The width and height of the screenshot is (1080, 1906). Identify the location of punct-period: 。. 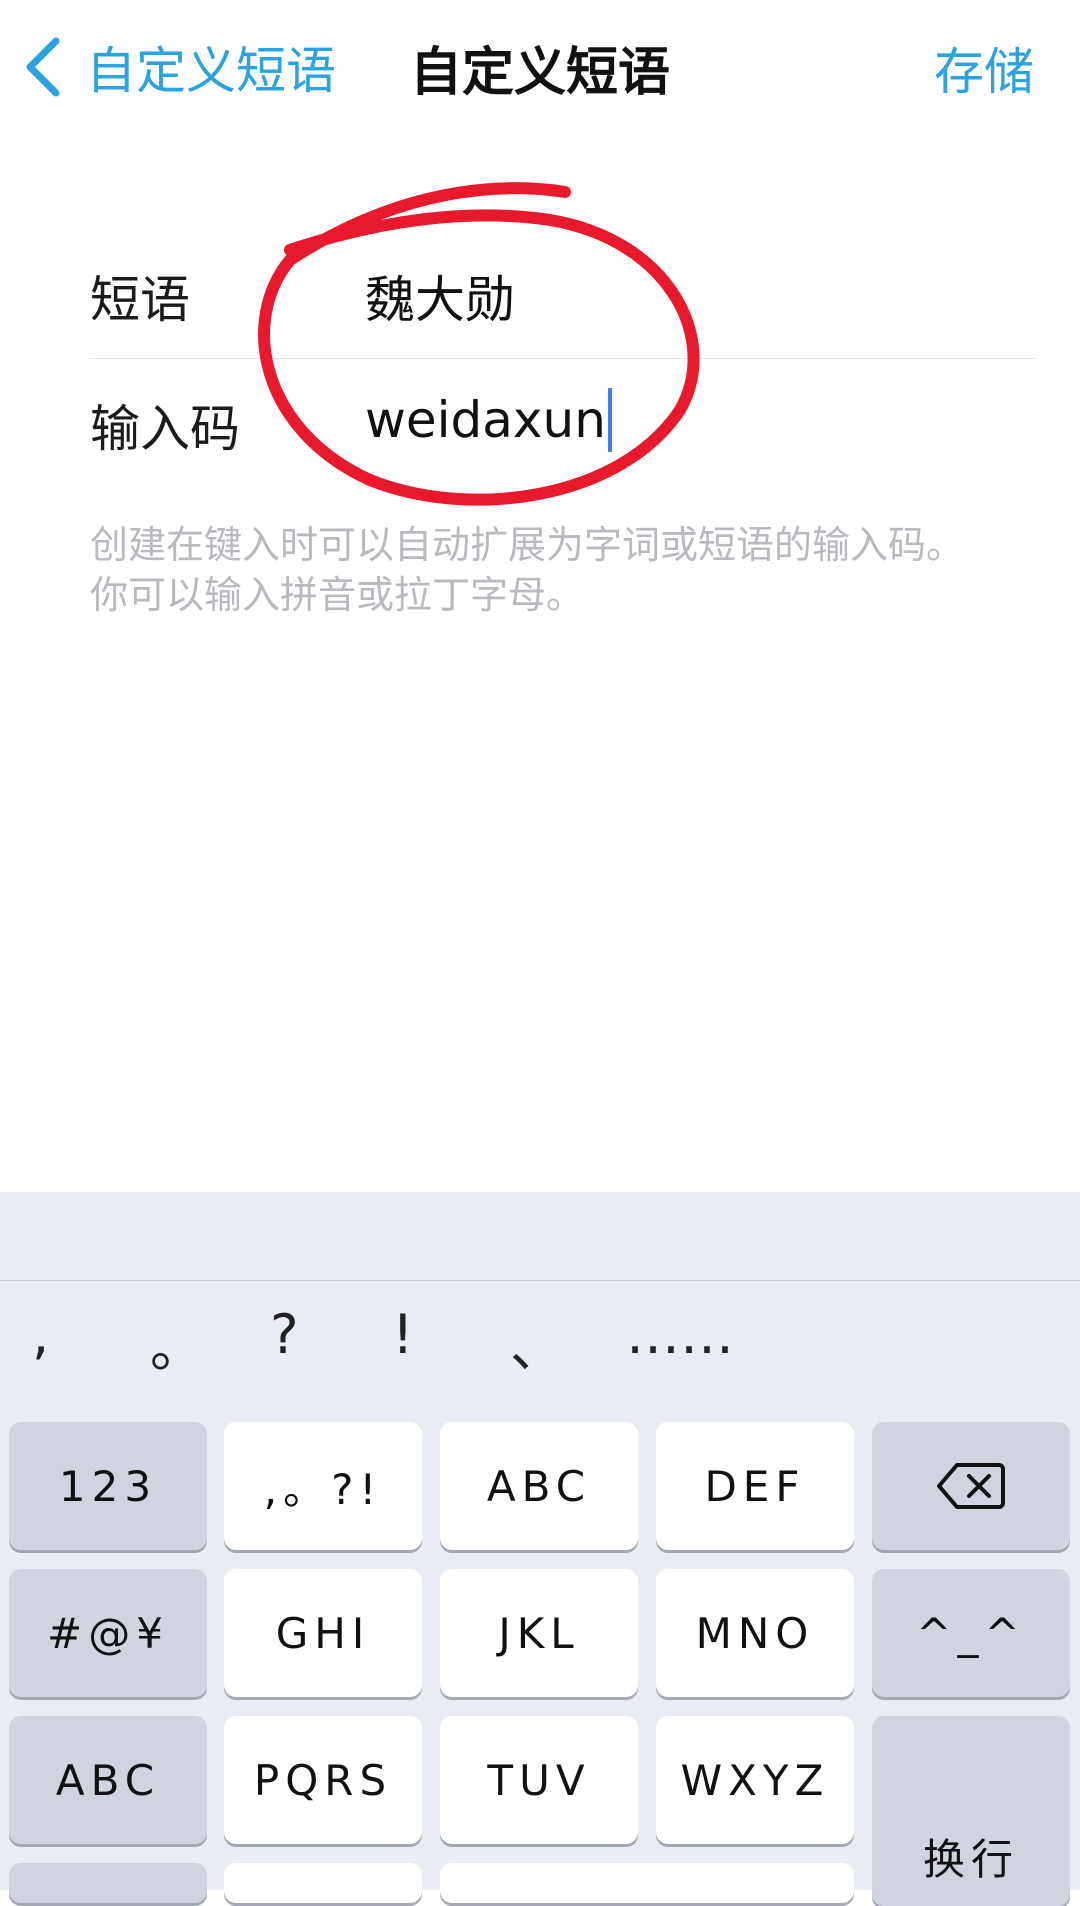
(177, 1342).